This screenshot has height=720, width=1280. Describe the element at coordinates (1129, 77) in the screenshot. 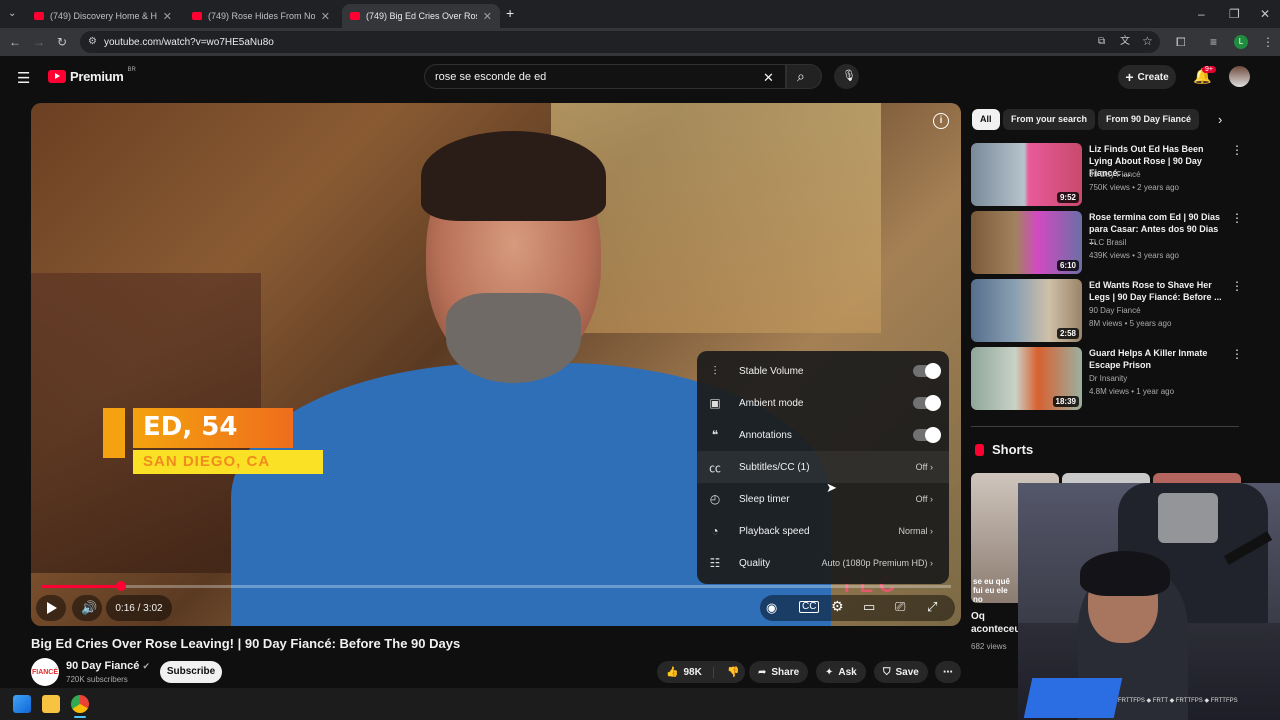

I see `plus-icon: +` at that location.